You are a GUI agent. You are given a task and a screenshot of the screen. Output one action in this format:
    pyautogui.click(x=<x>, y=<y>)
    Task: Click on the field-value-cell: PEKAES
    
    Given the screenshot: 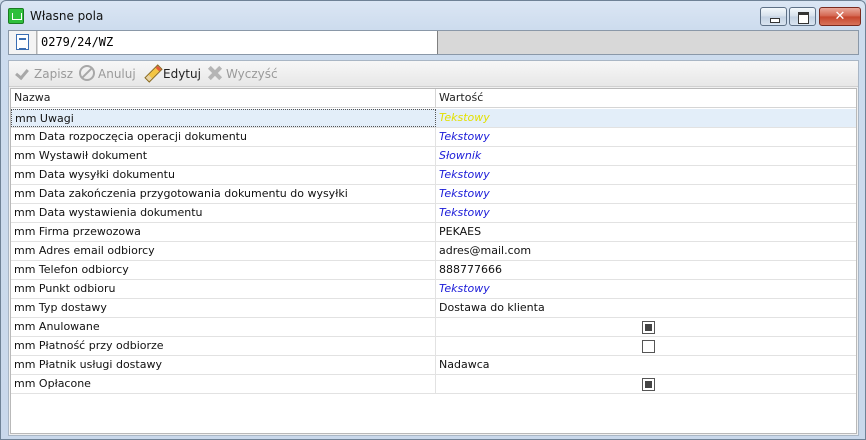 What is the action you would take?
    pyautogui.click(x=646, y=232)
    